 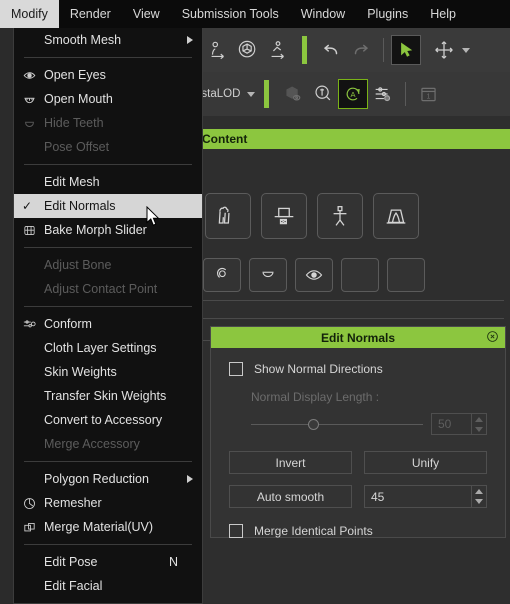 I want to click on menu-item-edit-facial: Edit Facial, so click(x=108, y=586).